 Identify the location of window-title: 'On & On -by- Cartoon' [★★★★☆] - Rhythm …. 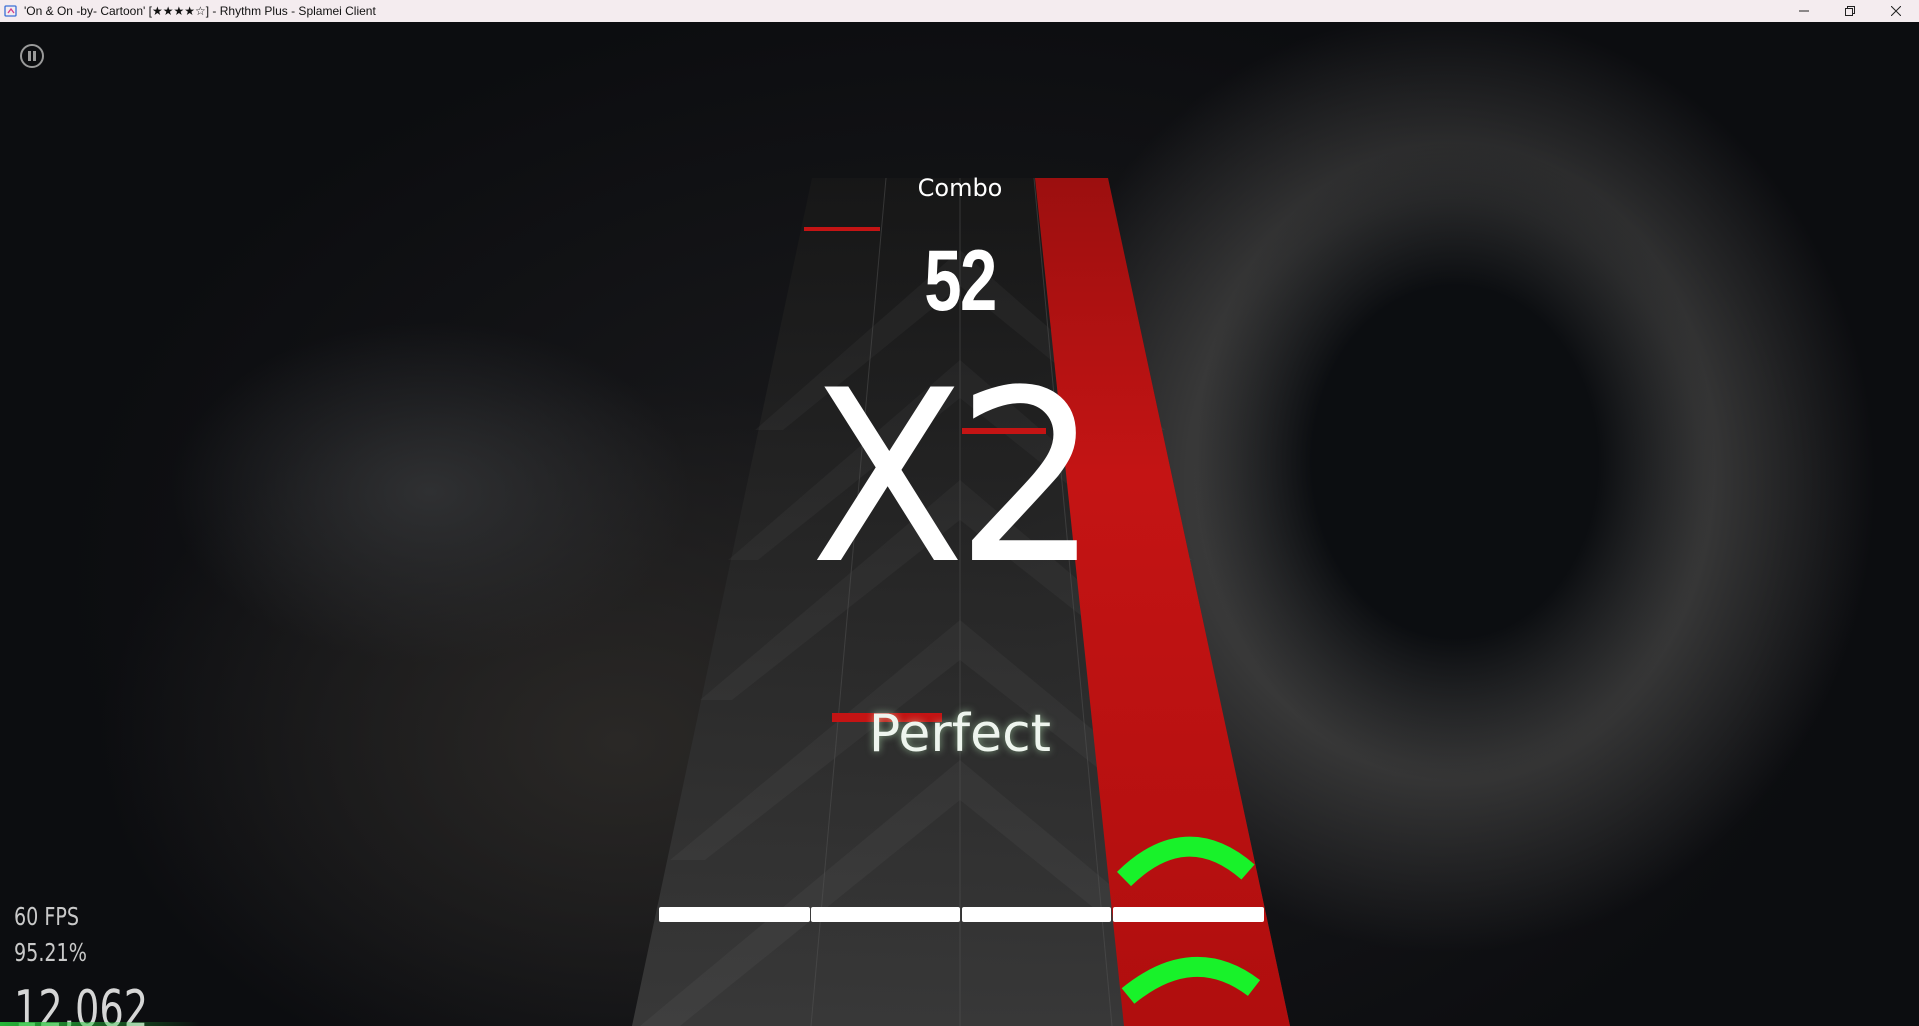
(200, 11).